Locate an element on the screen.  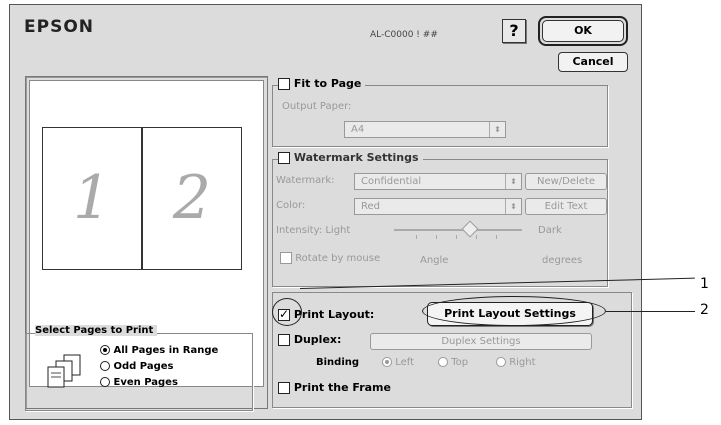
angle-label: Angle is located at coordinates (434, 260).